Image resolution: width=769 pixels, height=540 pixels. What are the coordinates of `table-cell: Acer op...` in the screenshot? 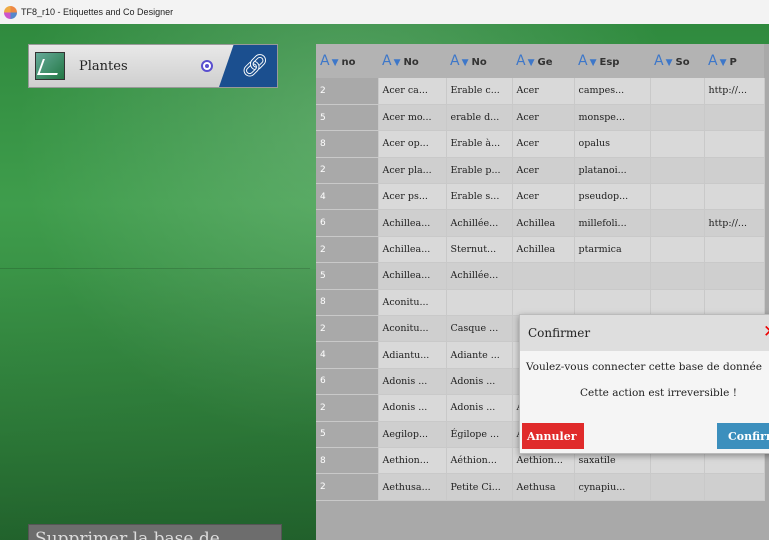 It's located at (412, 144).